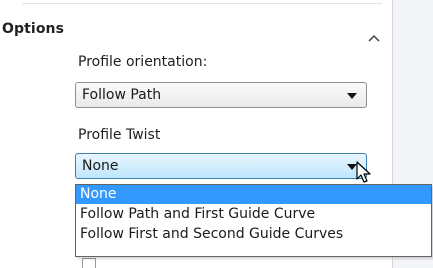  I want to click on profile-orientation-label: Profile orientation:, so click(143, 62).